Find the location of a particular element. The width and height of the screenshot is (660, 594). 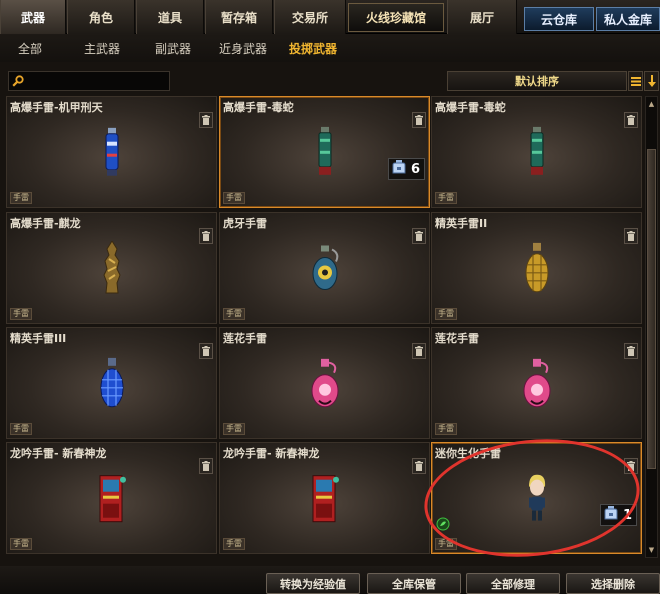

sort-dropdown: 默认排序 is located at coordinates (537, 81).